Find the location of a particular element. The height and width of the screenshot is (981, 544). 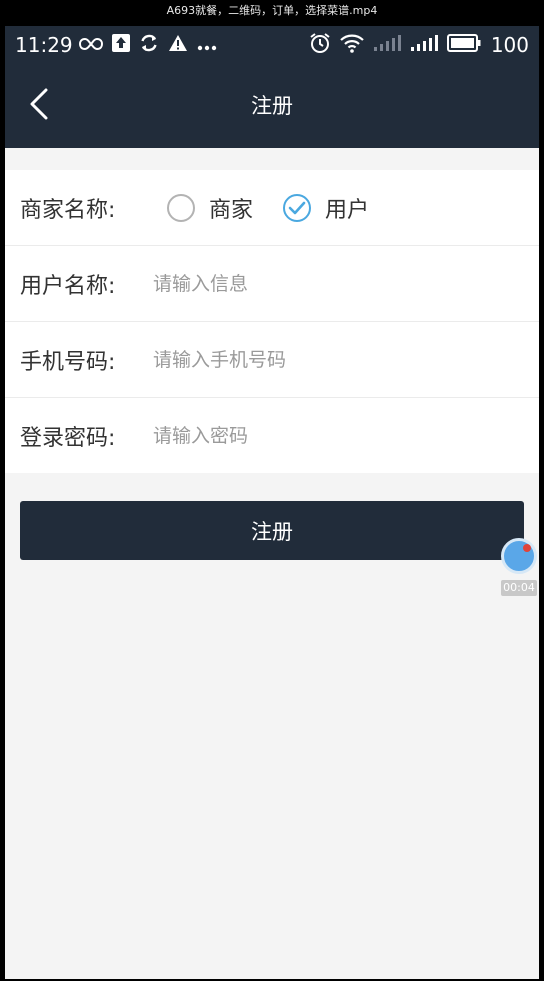

status-left-icons is located at coordinates (147, 45).